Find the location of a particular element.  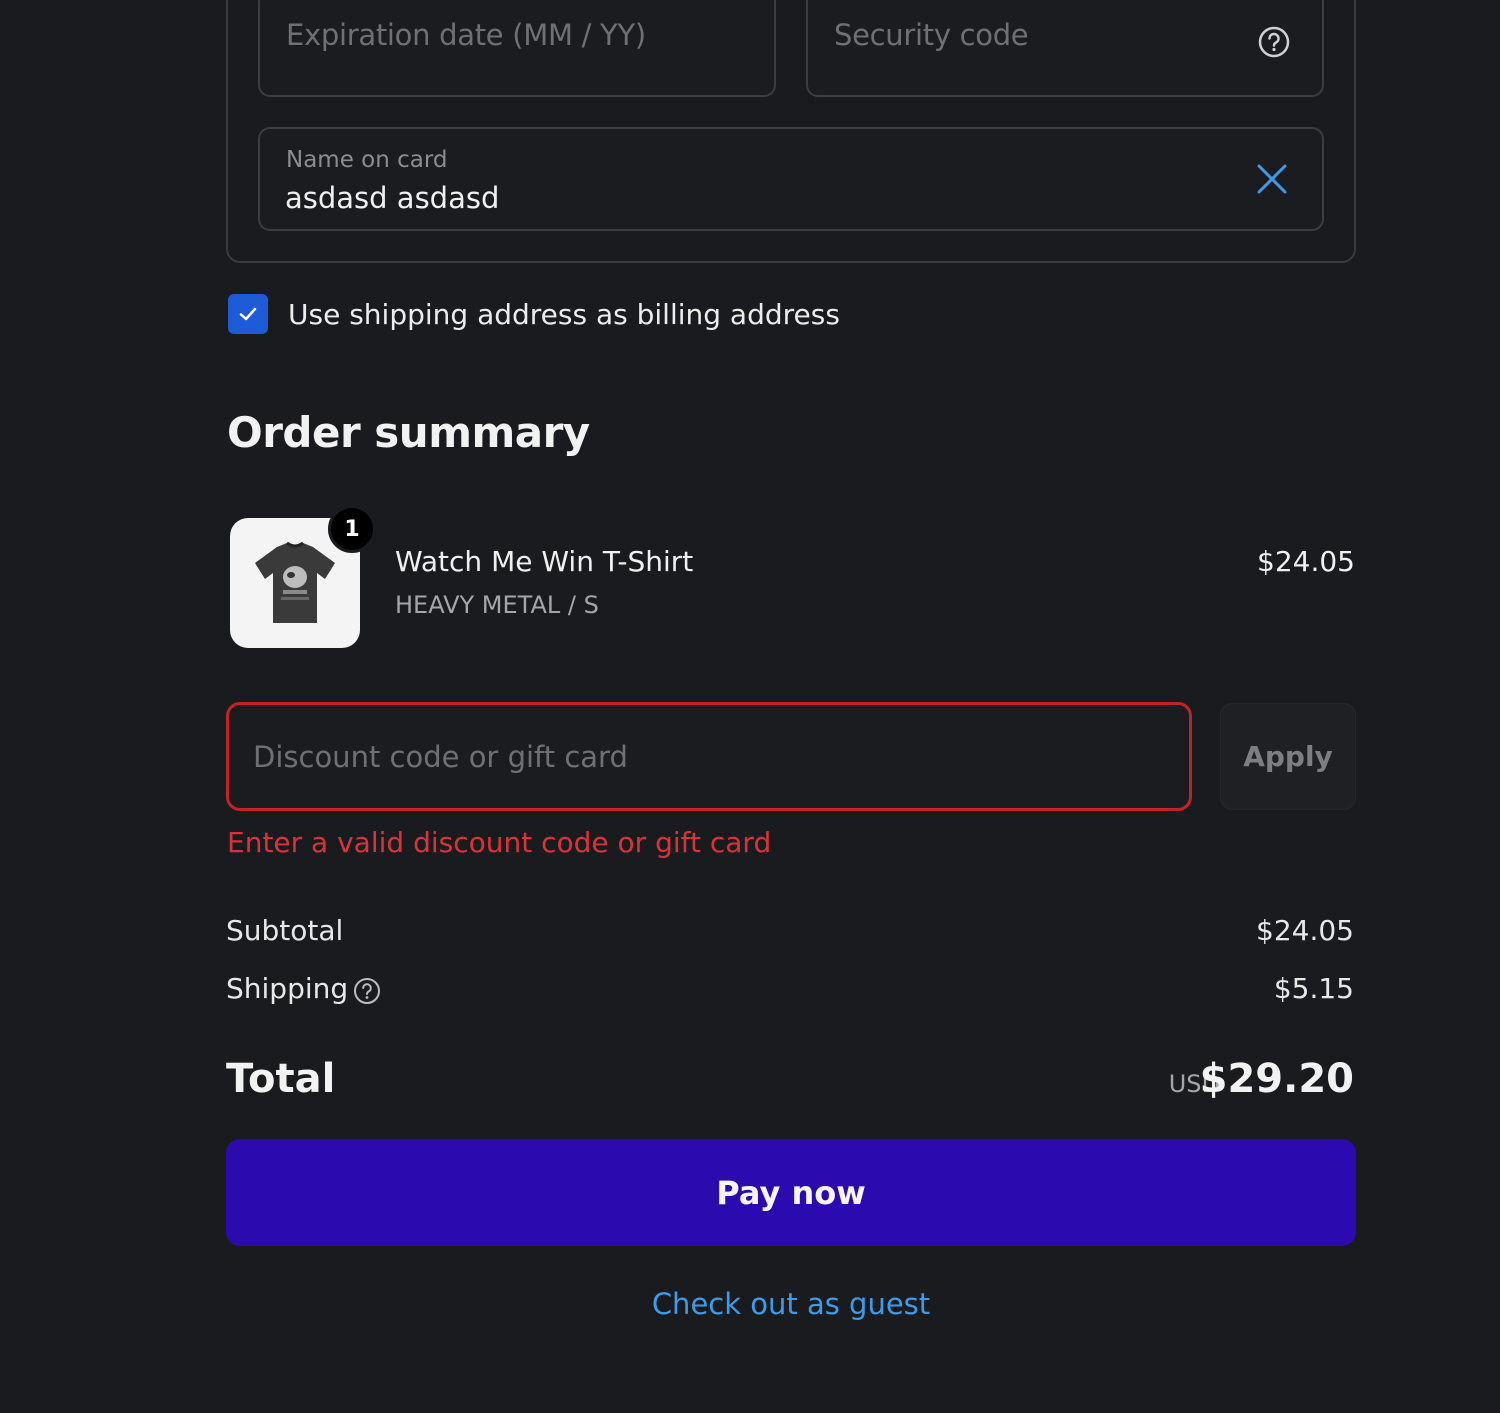

order-summary-title: Order summary is located at coordinates (408, 432).